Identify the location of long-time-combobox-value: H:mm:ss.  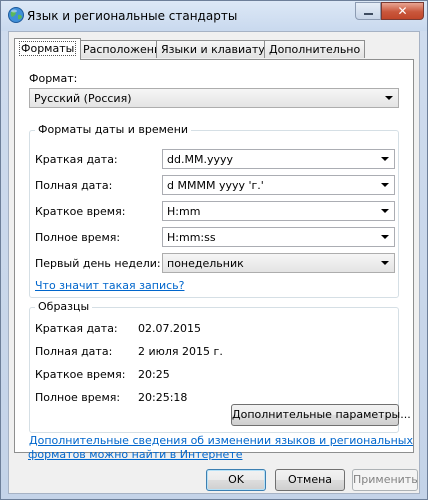
(191, 237).